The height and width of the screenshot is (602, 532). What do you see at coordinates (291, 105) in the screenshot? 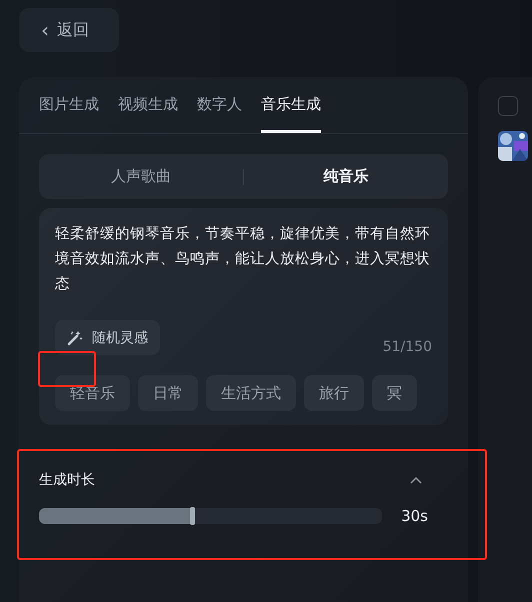
I see `tab: 音乐生成` at bounding box center [291, 105].